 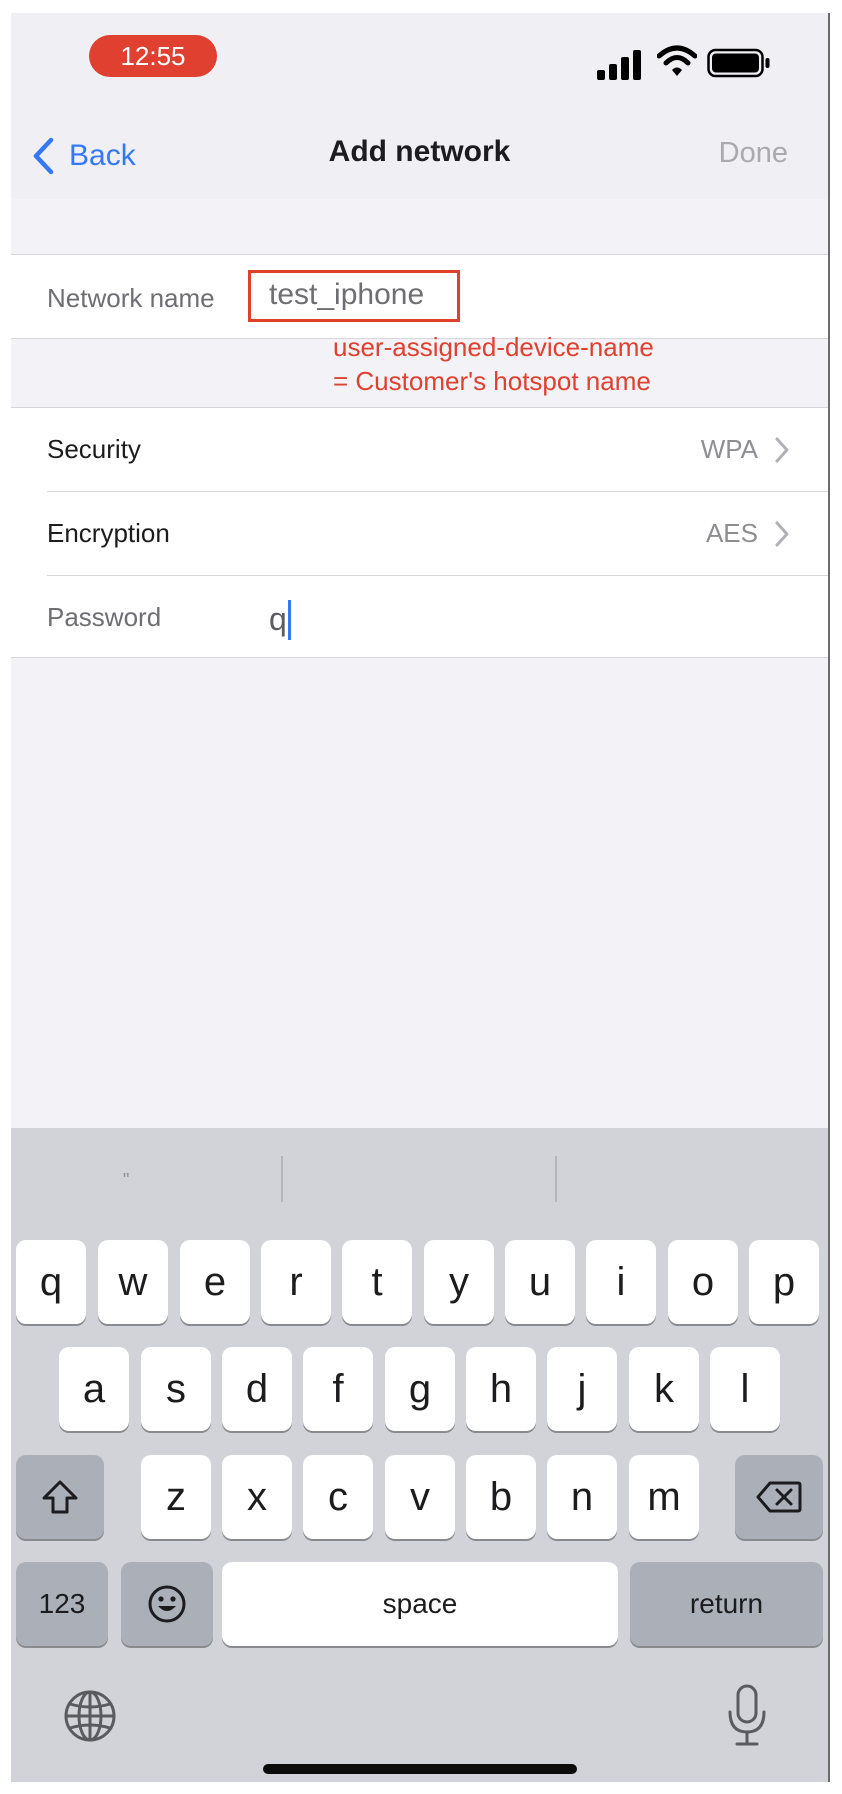 What do you see at coordinates (747, 1716) in the screenshot?
I see `microphone-icon` at bounding box center [747, 1716].